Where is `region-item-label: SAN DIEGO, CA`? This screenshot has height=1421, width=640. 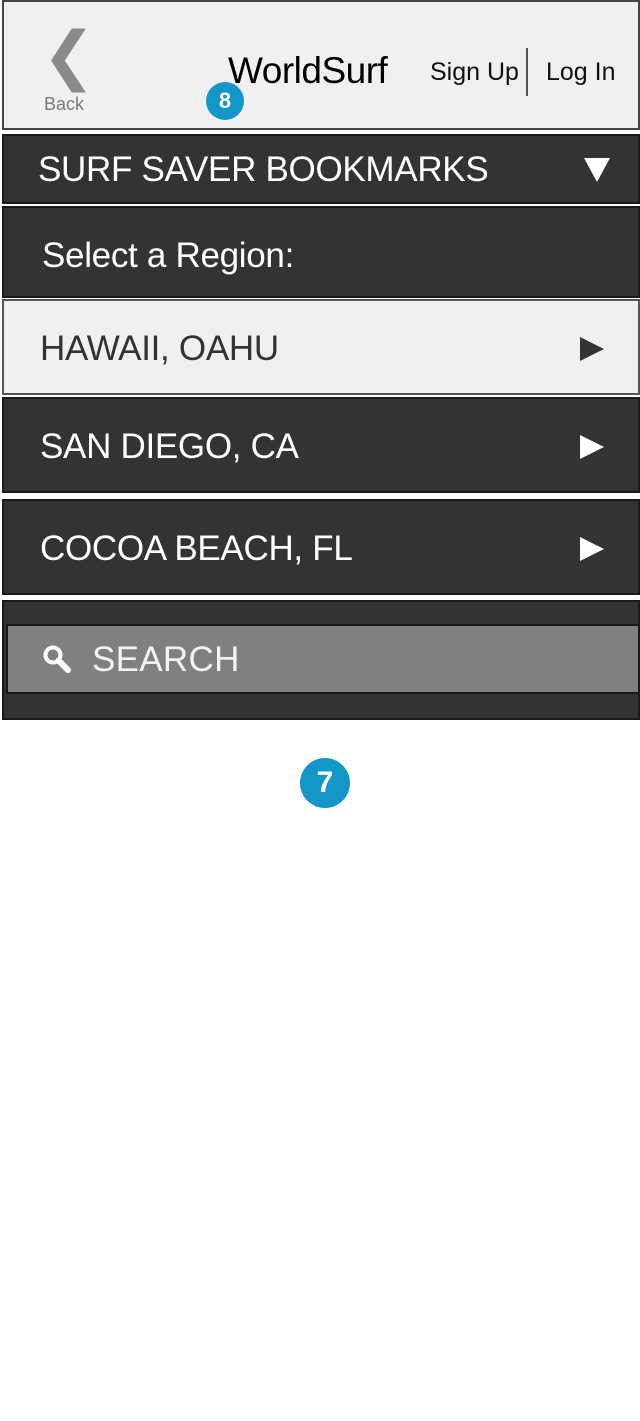
region-item-label: SAN DIEGO, CA is located at coordinates (169, 446).